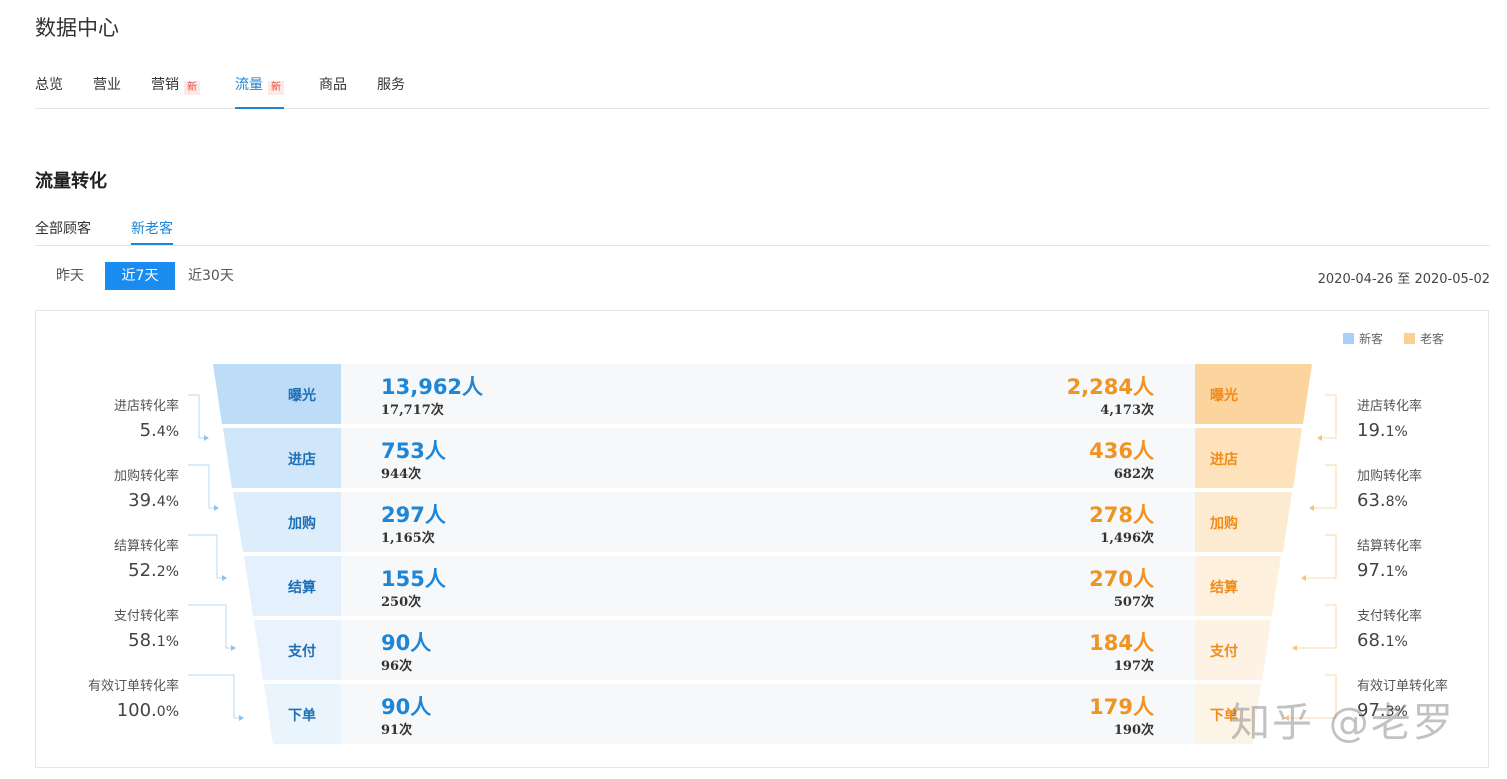  I want to click on new-rate-label: 加购转化率, so click(146, 476).